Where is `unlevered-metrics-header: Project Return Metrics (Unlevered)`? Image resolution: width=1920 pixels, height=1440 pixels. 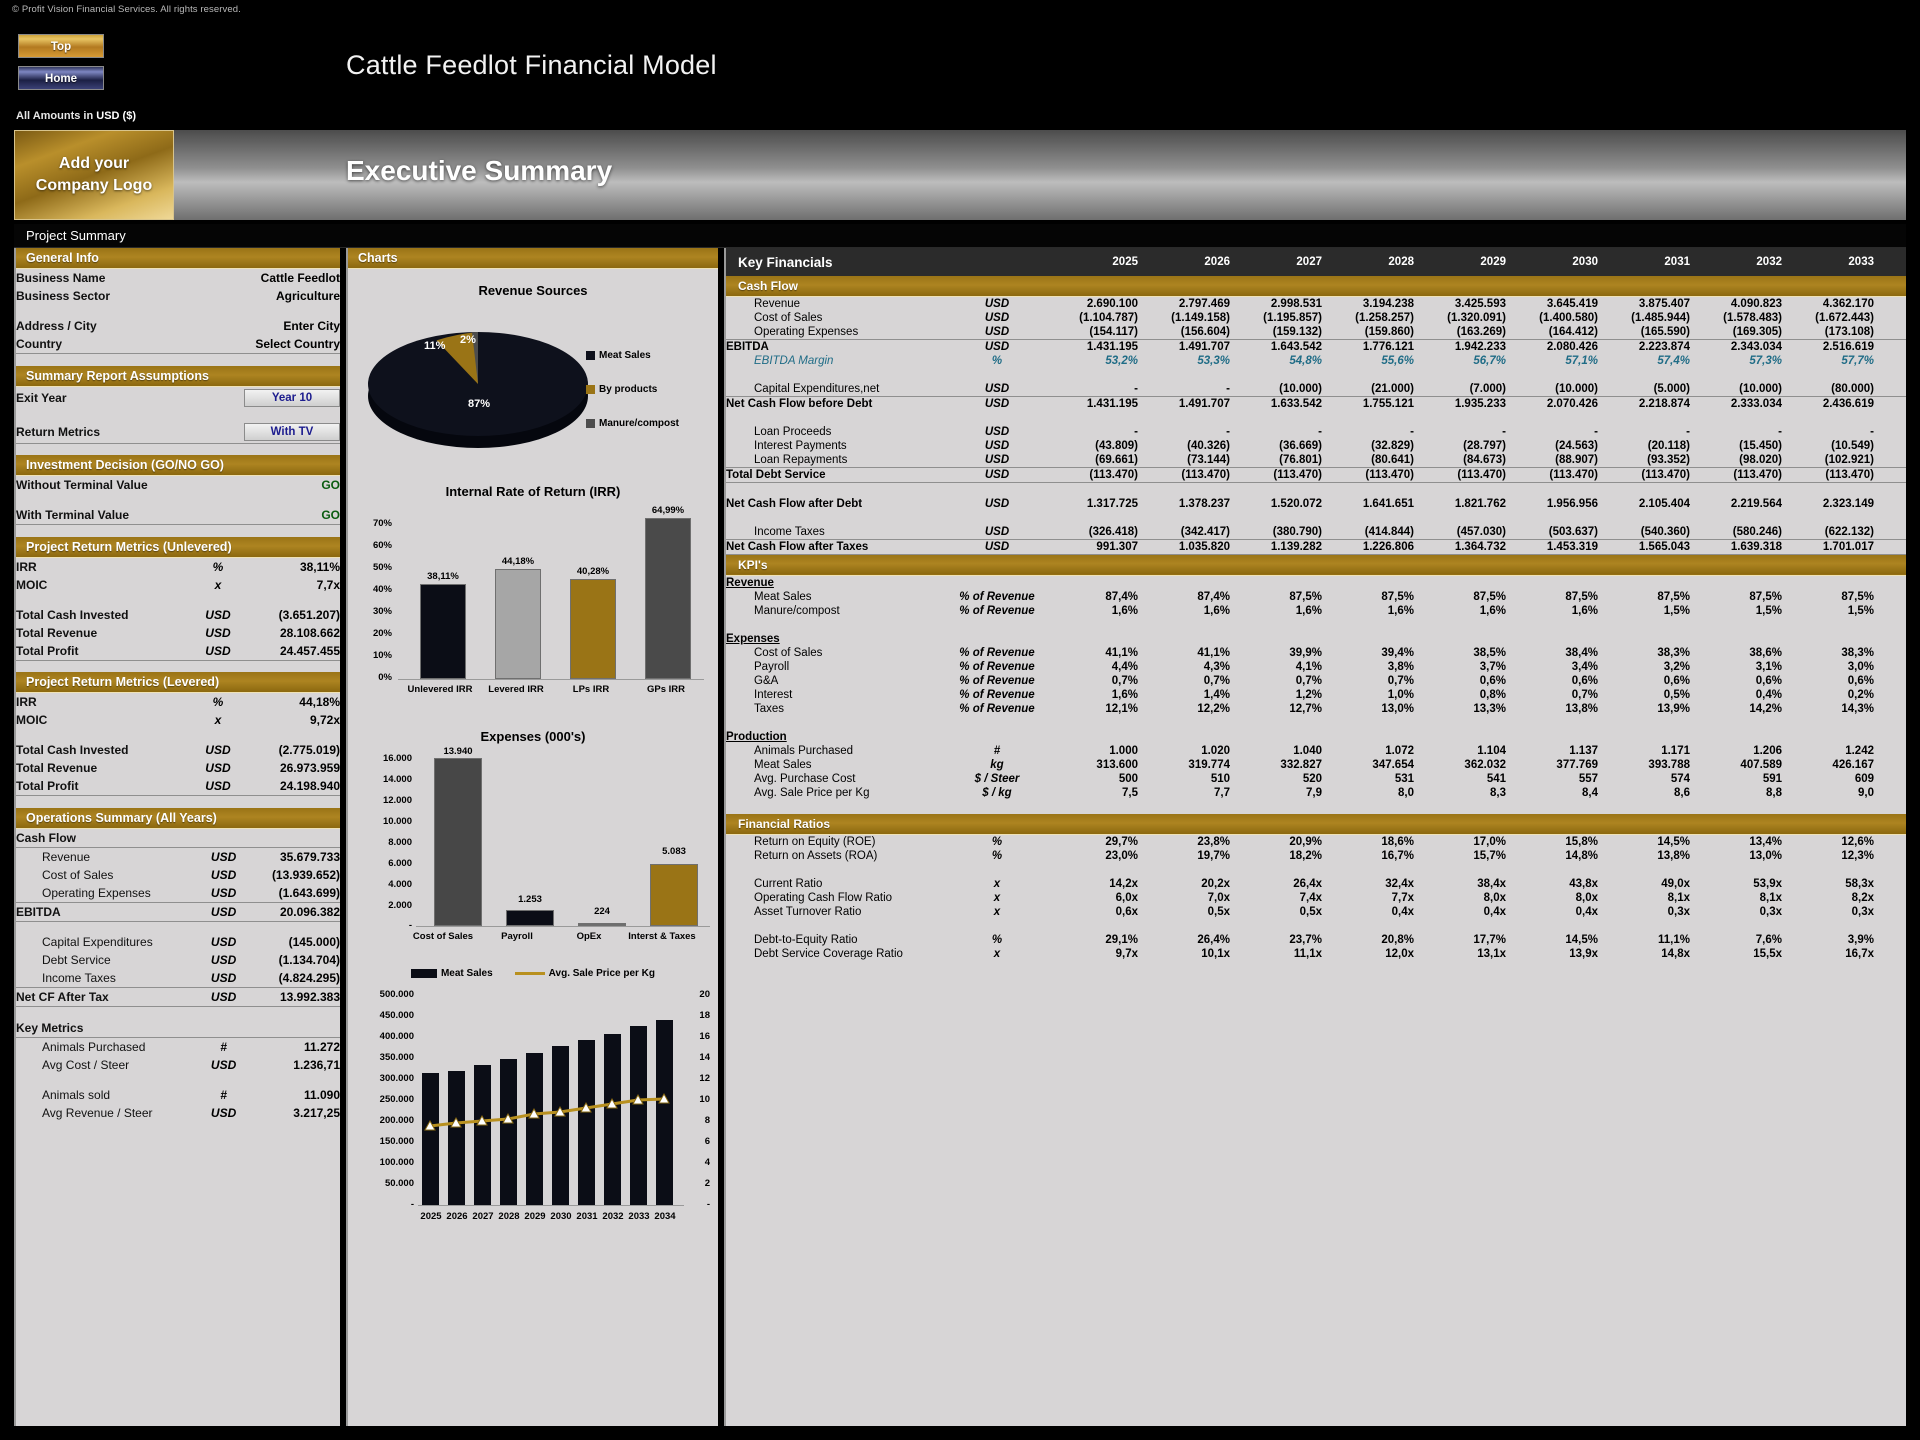 unlevered-metrics-header: Project Return Metrics (Unlevered) is located at coordinates (178, 547).